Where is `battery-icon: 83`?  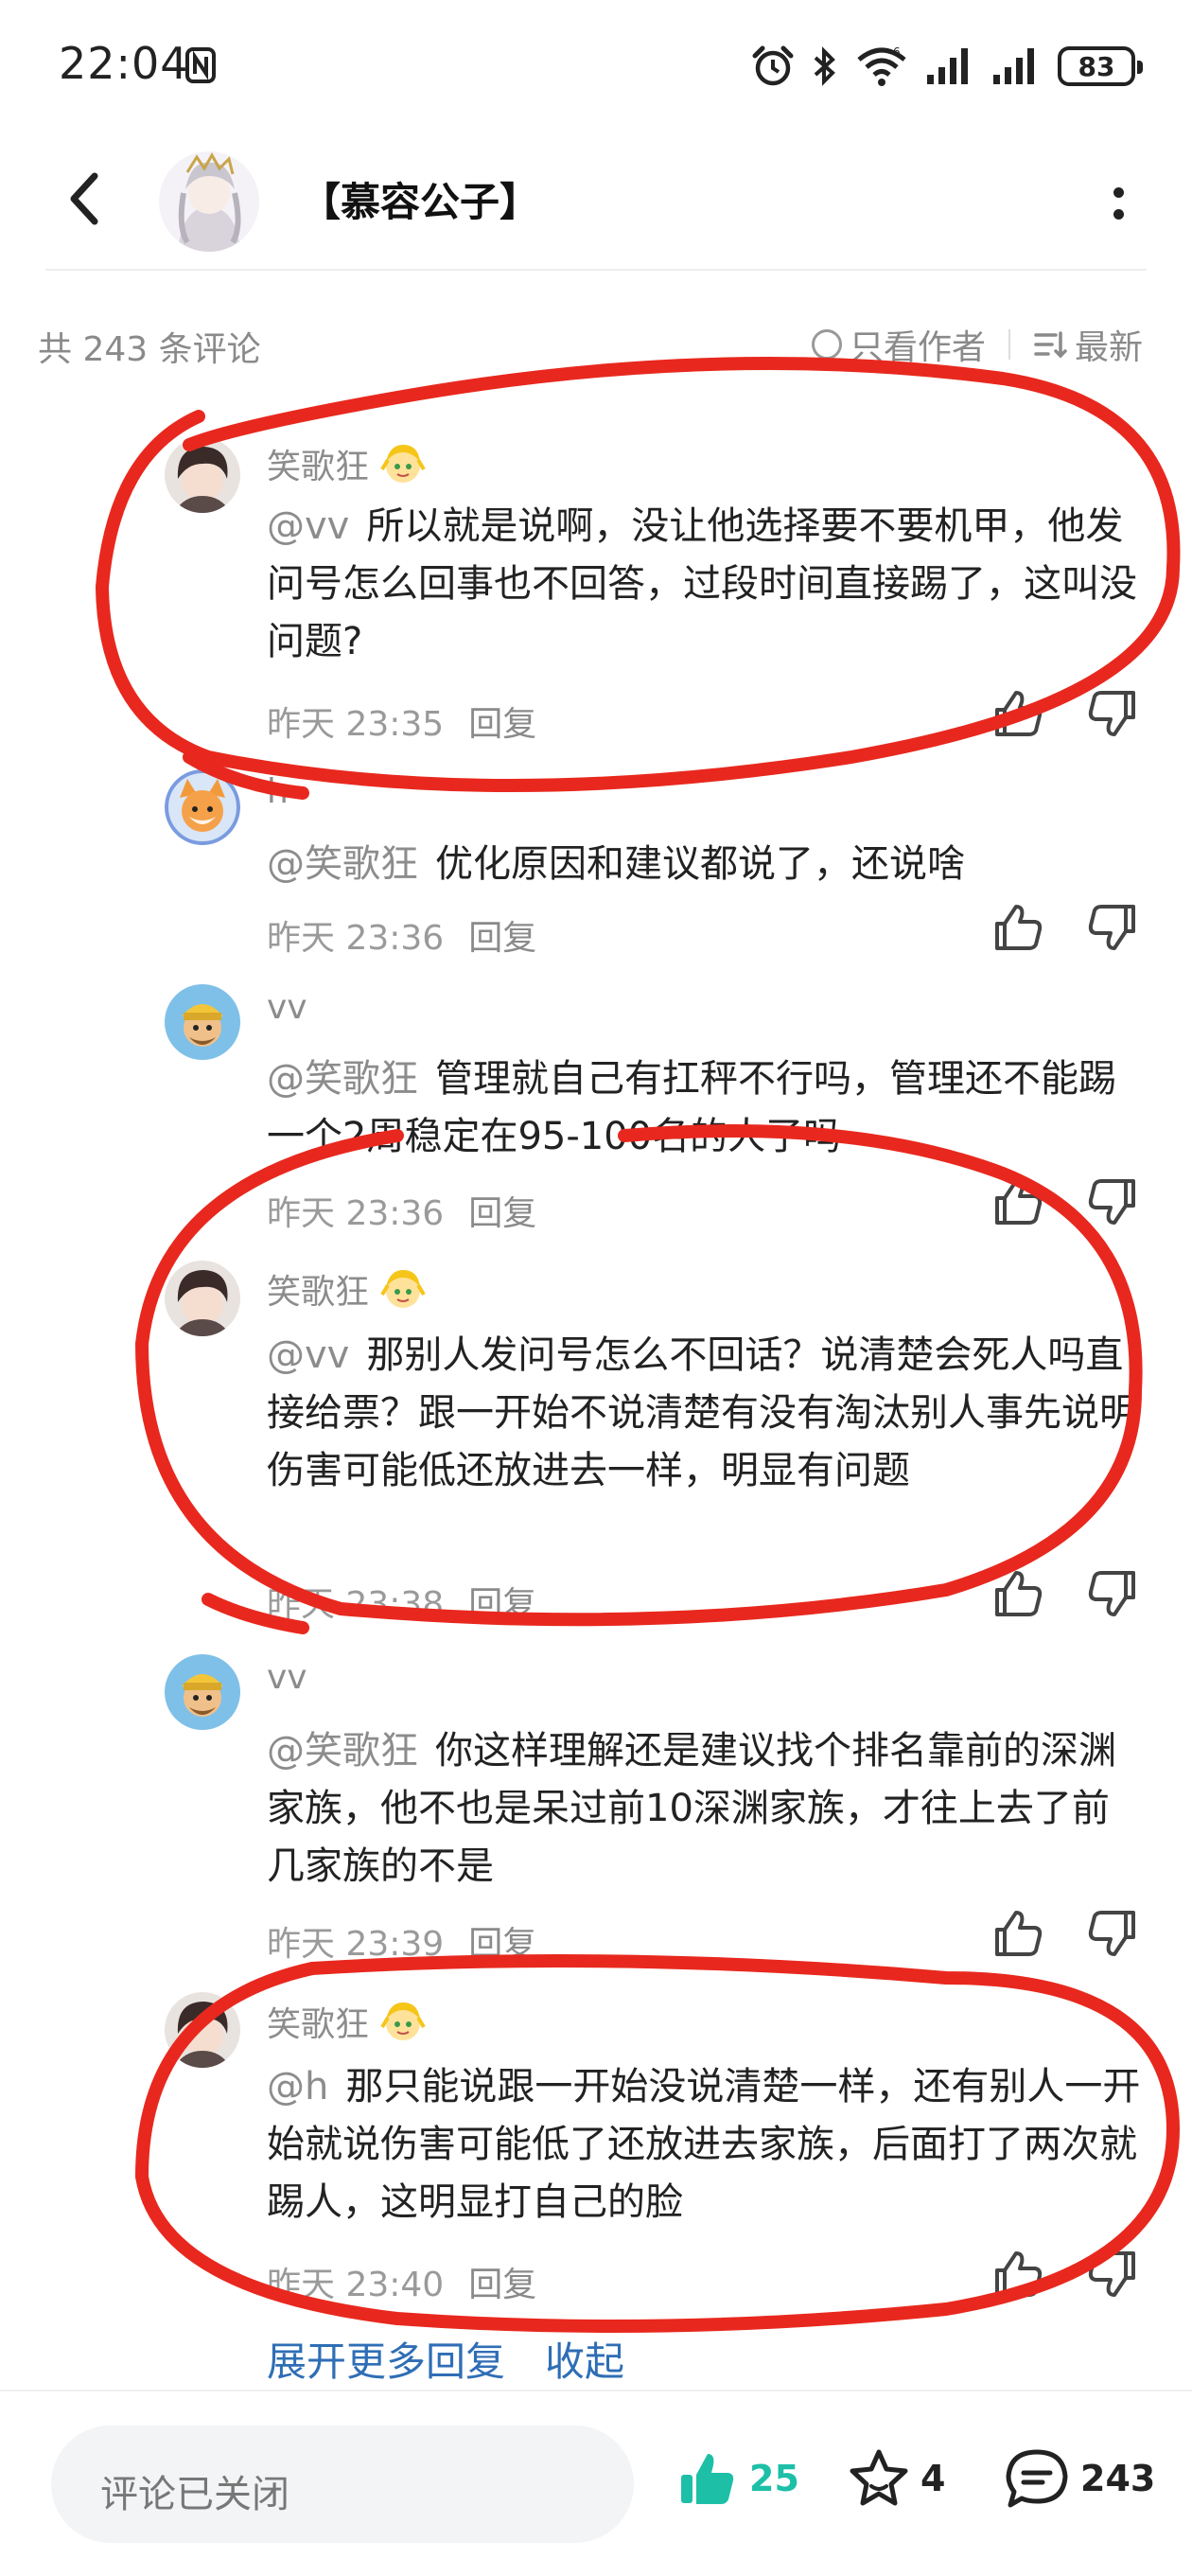 battery-icon: 83 is located at coordinates (1100, 66).